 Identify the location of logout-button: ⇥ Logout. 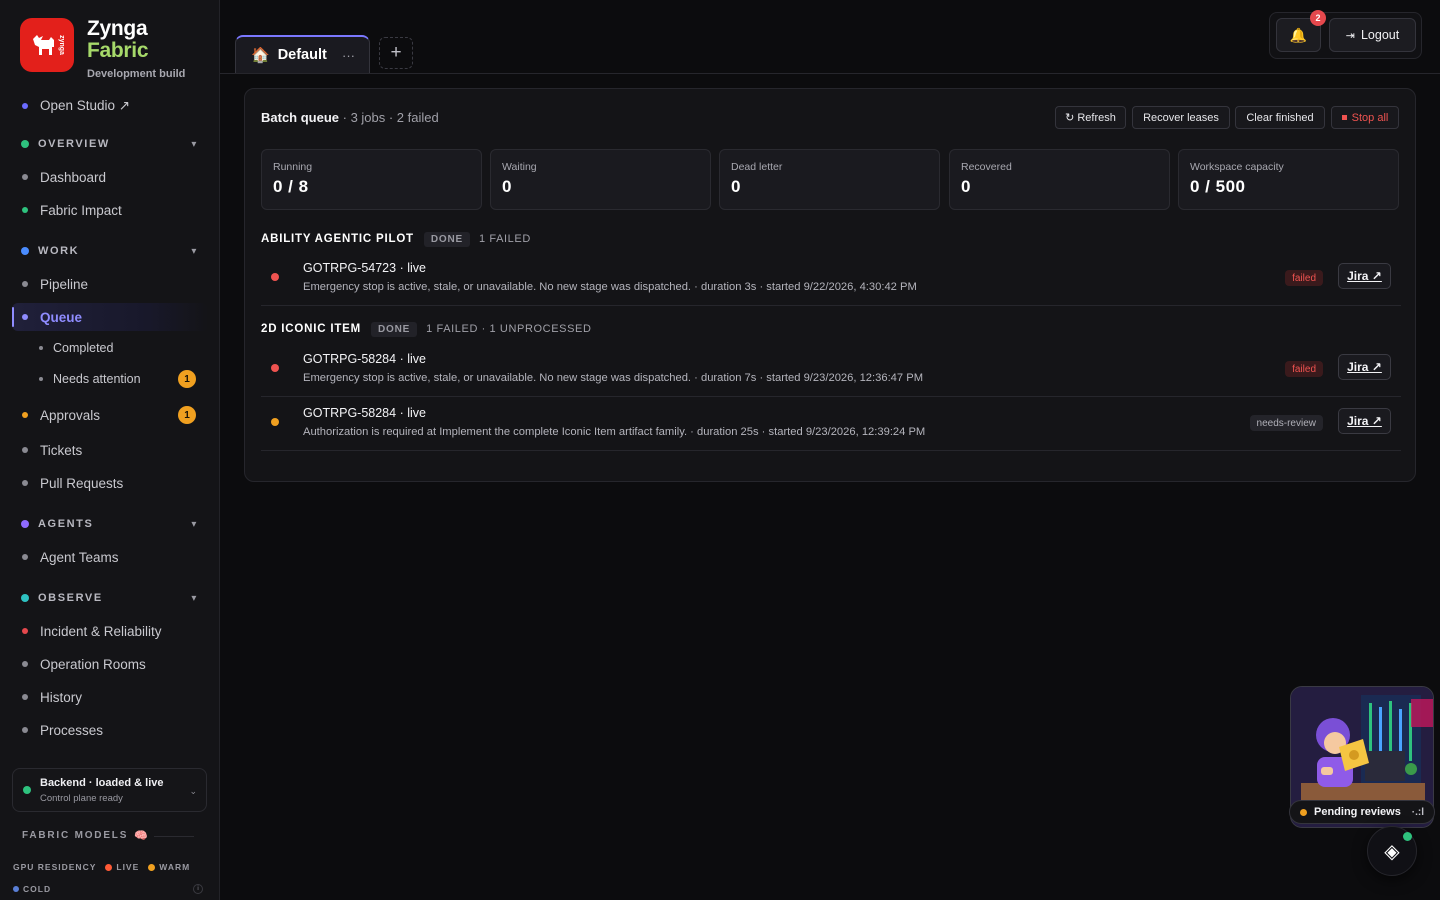
(1372, 35).